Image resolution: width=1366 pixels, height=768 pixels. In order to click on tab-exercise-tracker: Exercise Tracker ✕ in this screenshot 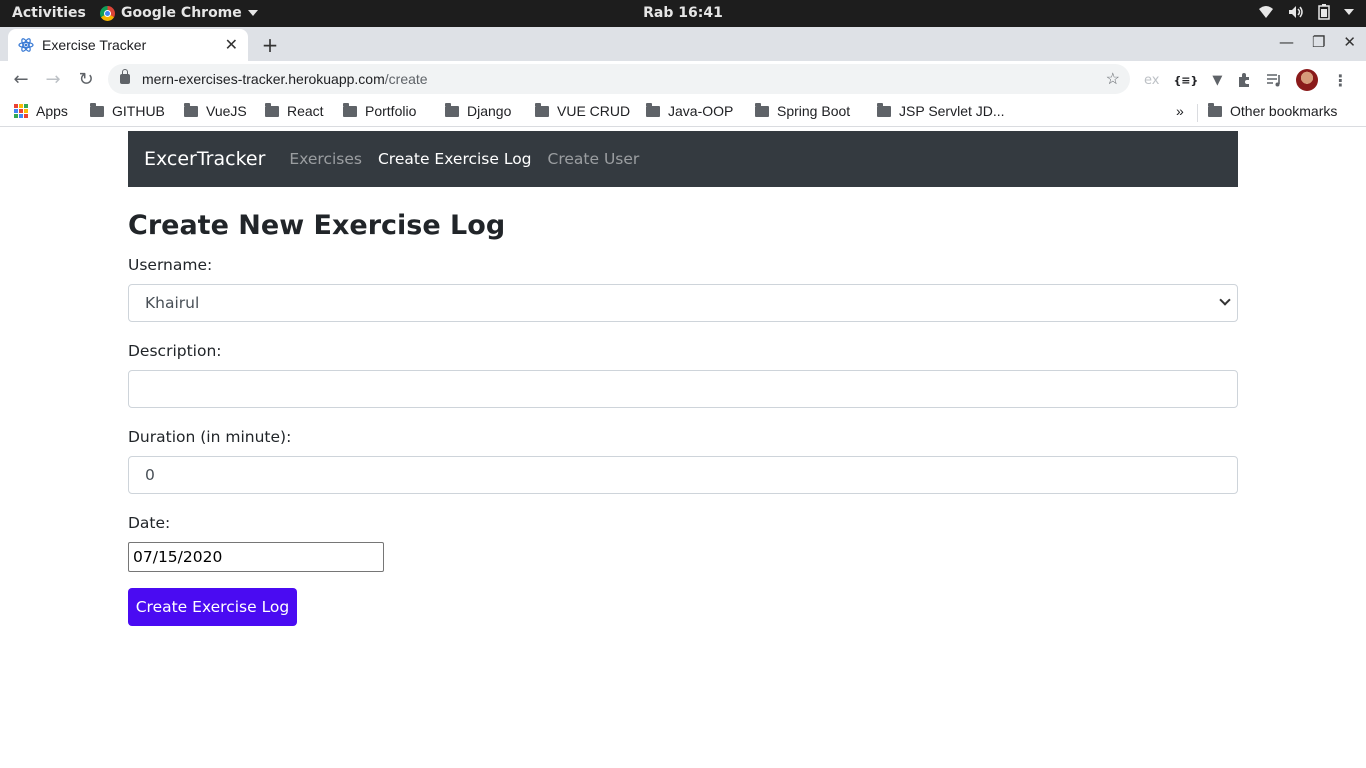, I will do `click(128, 45)`.